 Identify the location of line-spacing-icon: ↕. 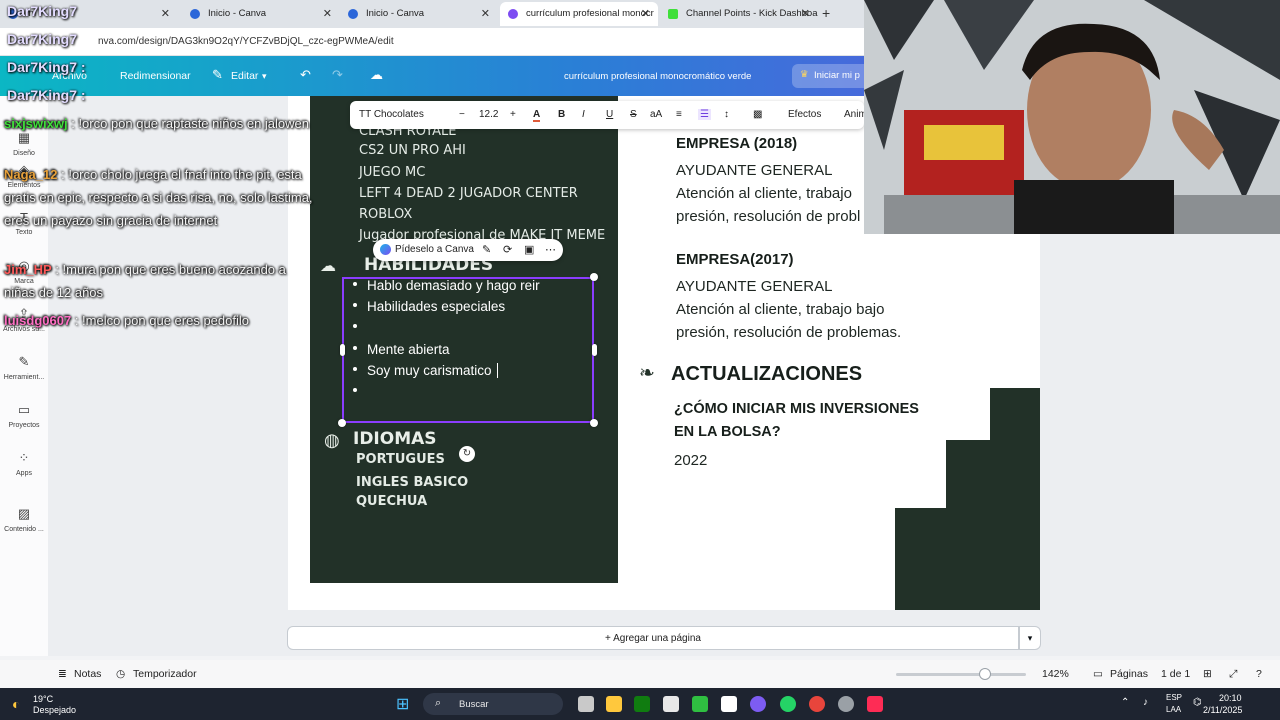
(726, 114).